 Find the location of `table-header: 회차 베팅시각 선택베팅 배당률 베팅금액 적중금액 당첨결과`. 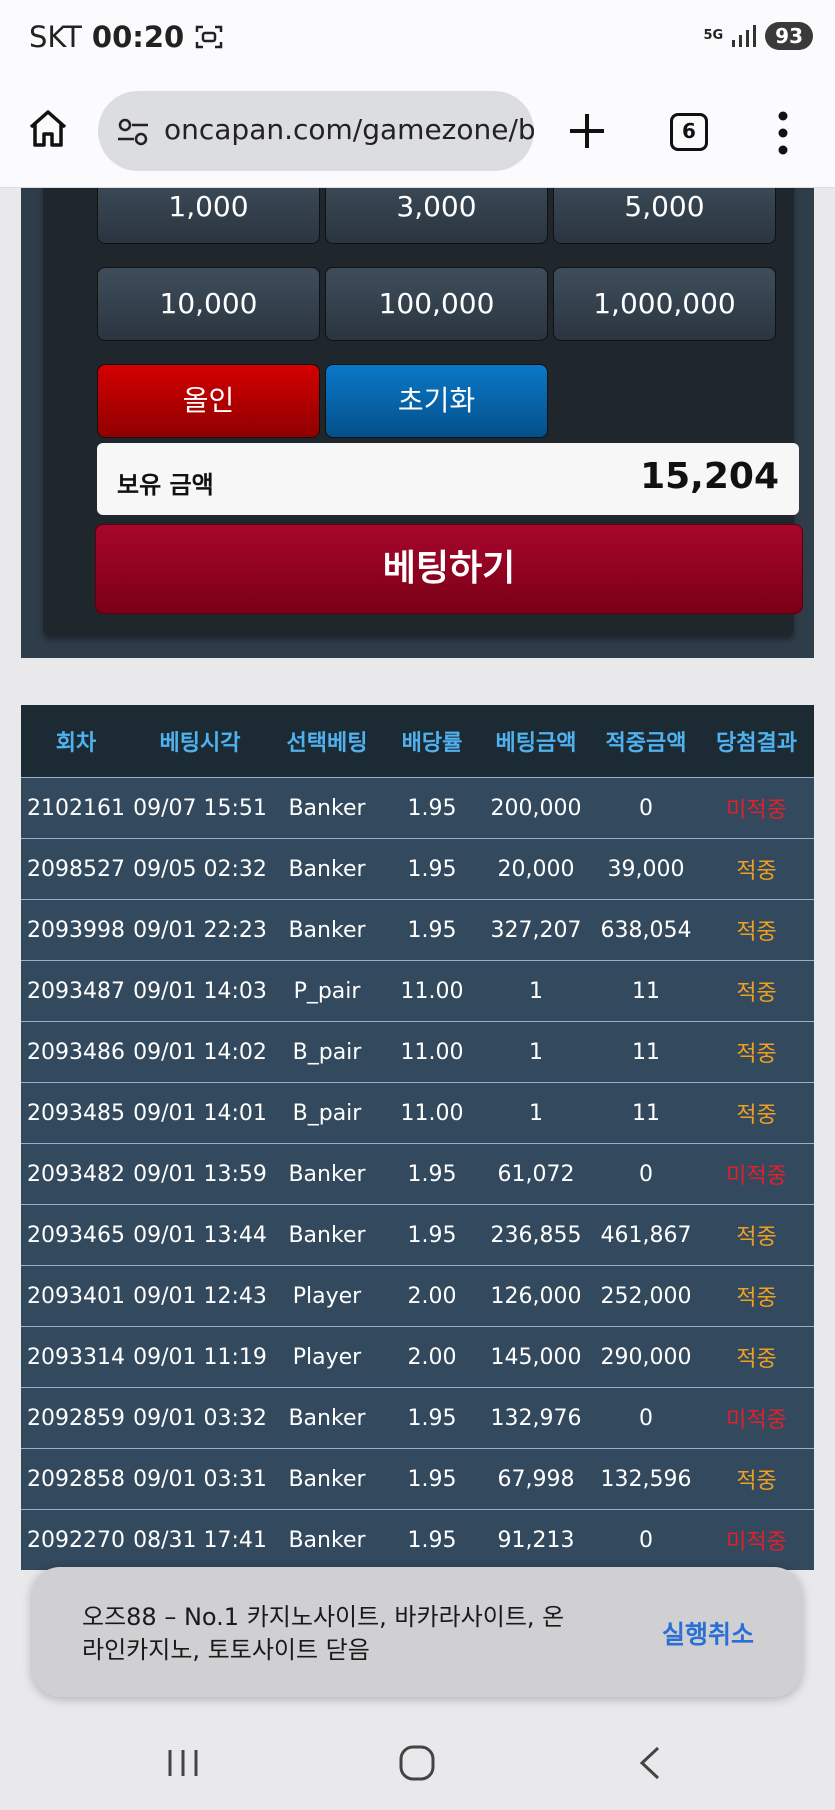

table-header: 회차 베팅시각 선택베팅 배당률 베팅금액 적중금액 당첨결과 is located at coordinates (417, 741).